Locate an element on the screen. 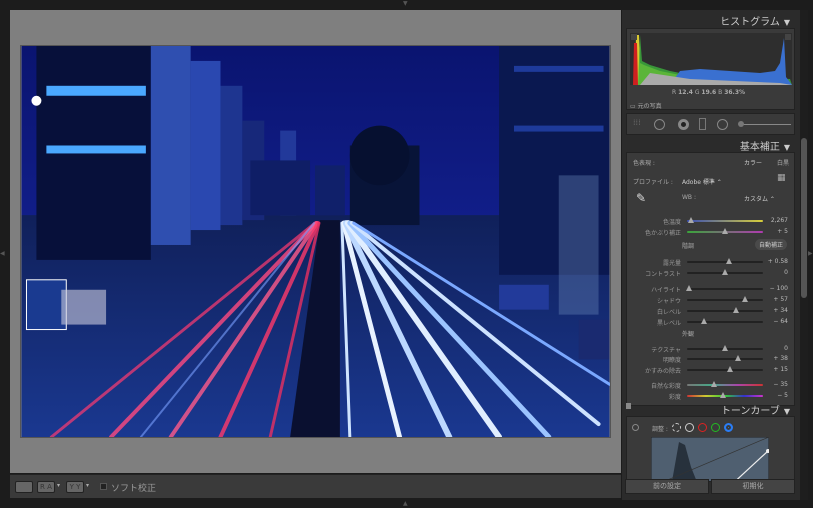 This screenshot has height=508, width=813. target-adjust-icon is located at coordinates (635, 427).